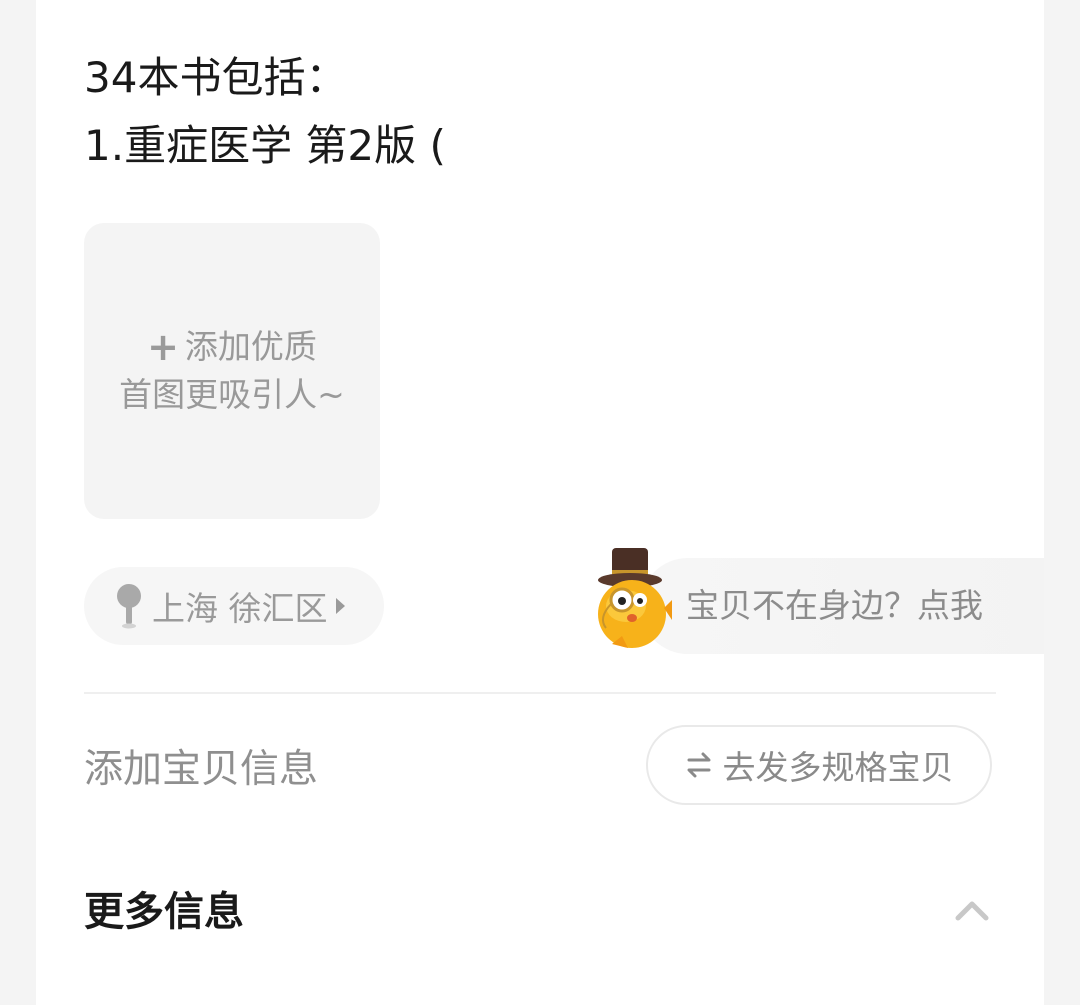  I want to click on mascot-icon, so click(635, 598).